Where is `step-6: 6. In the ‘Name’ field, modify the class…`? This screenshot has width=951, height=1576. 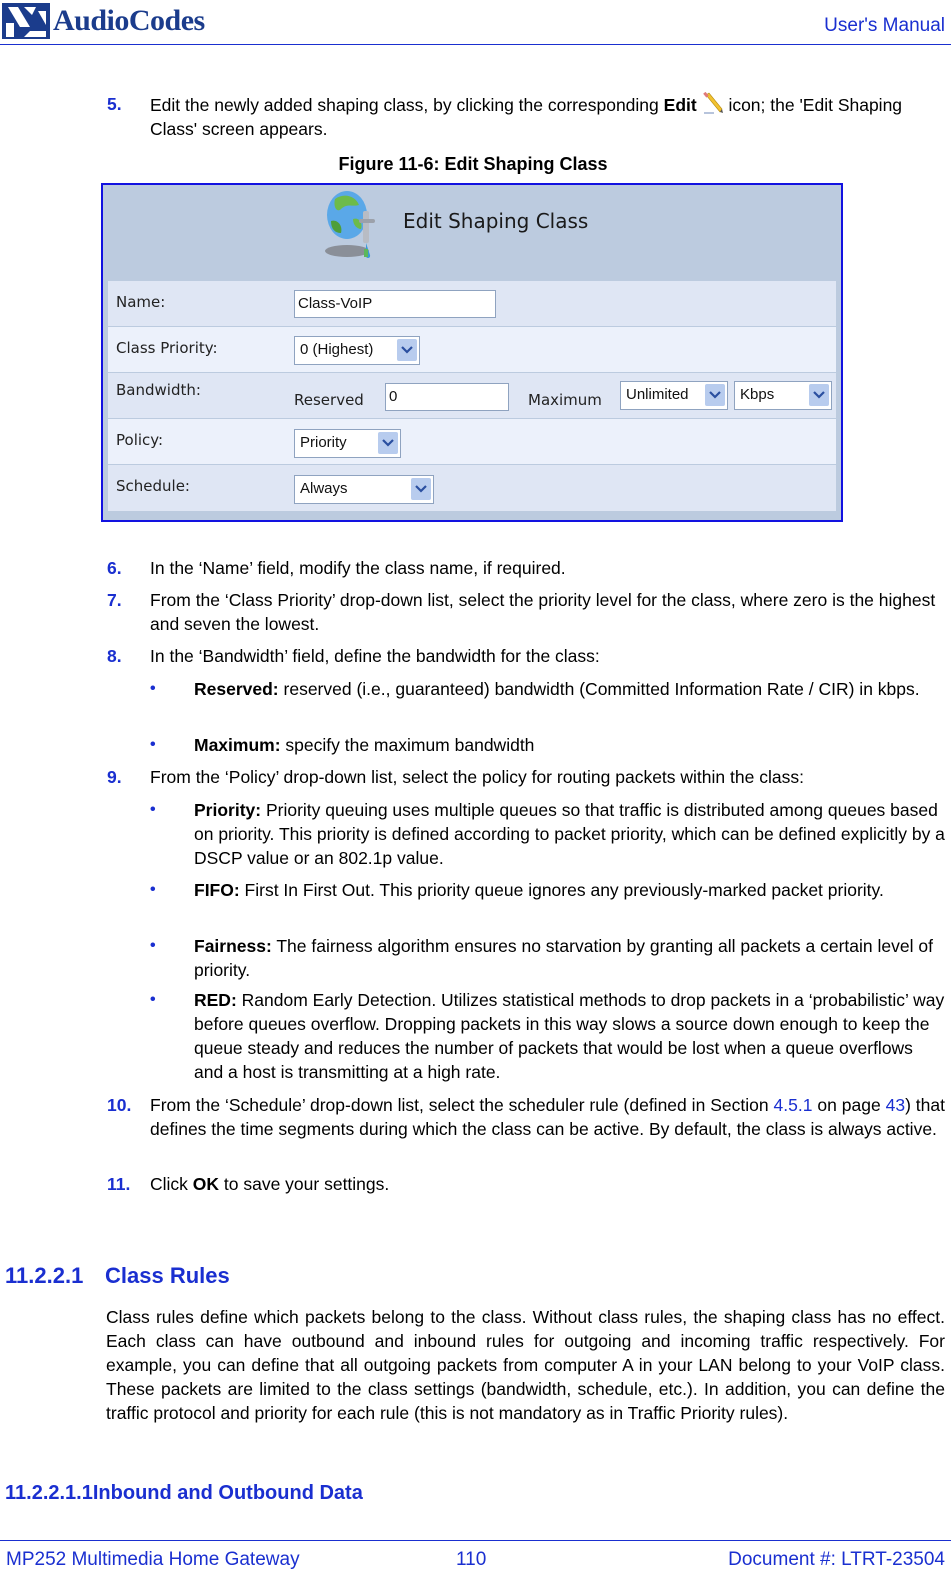 step-6: 6. In the ‘Name’ field, modify the class… is located at coordinates (526, 568).